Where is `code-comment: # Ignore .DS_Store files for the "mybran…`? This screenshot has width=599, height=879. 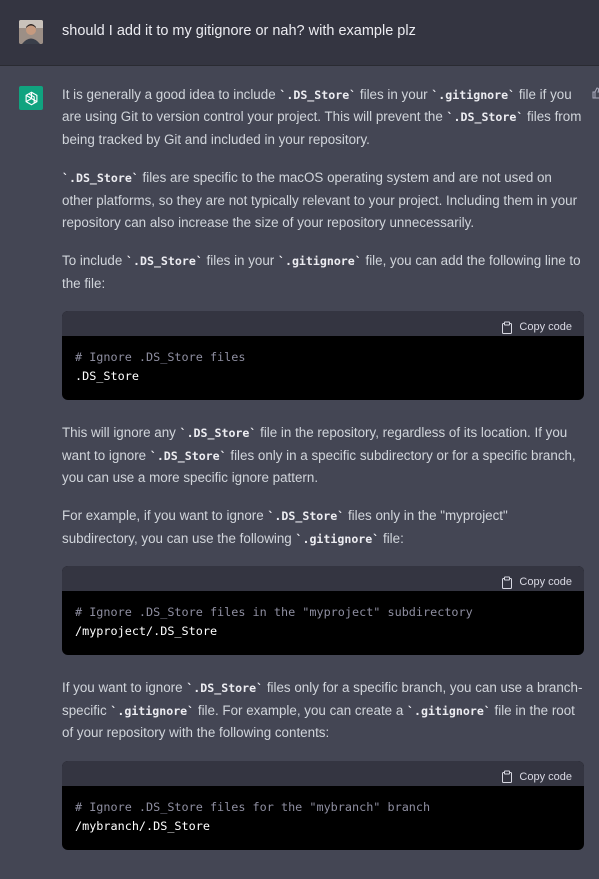
code-comment: # Ignore .DS_Store files for the "mybran… is located at coordinates (253, 806).